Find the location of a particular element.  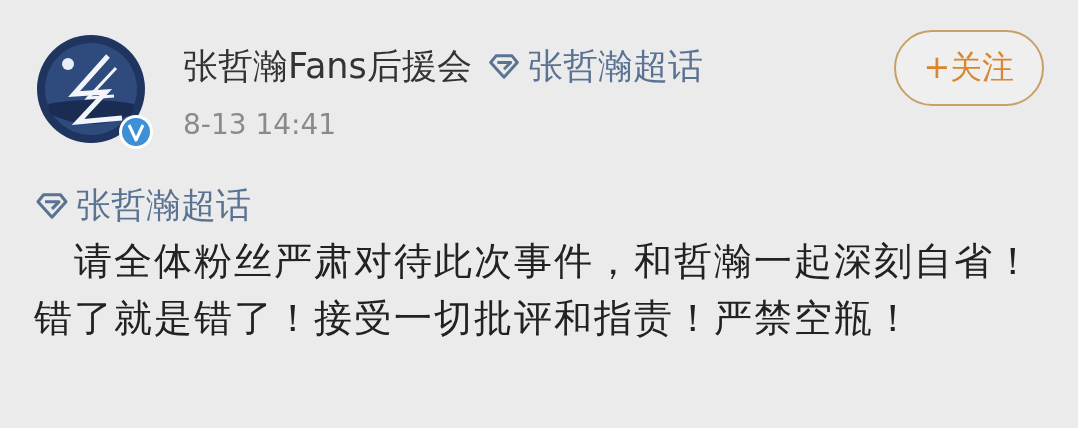

avatar-icon is located at coordinates (91, 89).